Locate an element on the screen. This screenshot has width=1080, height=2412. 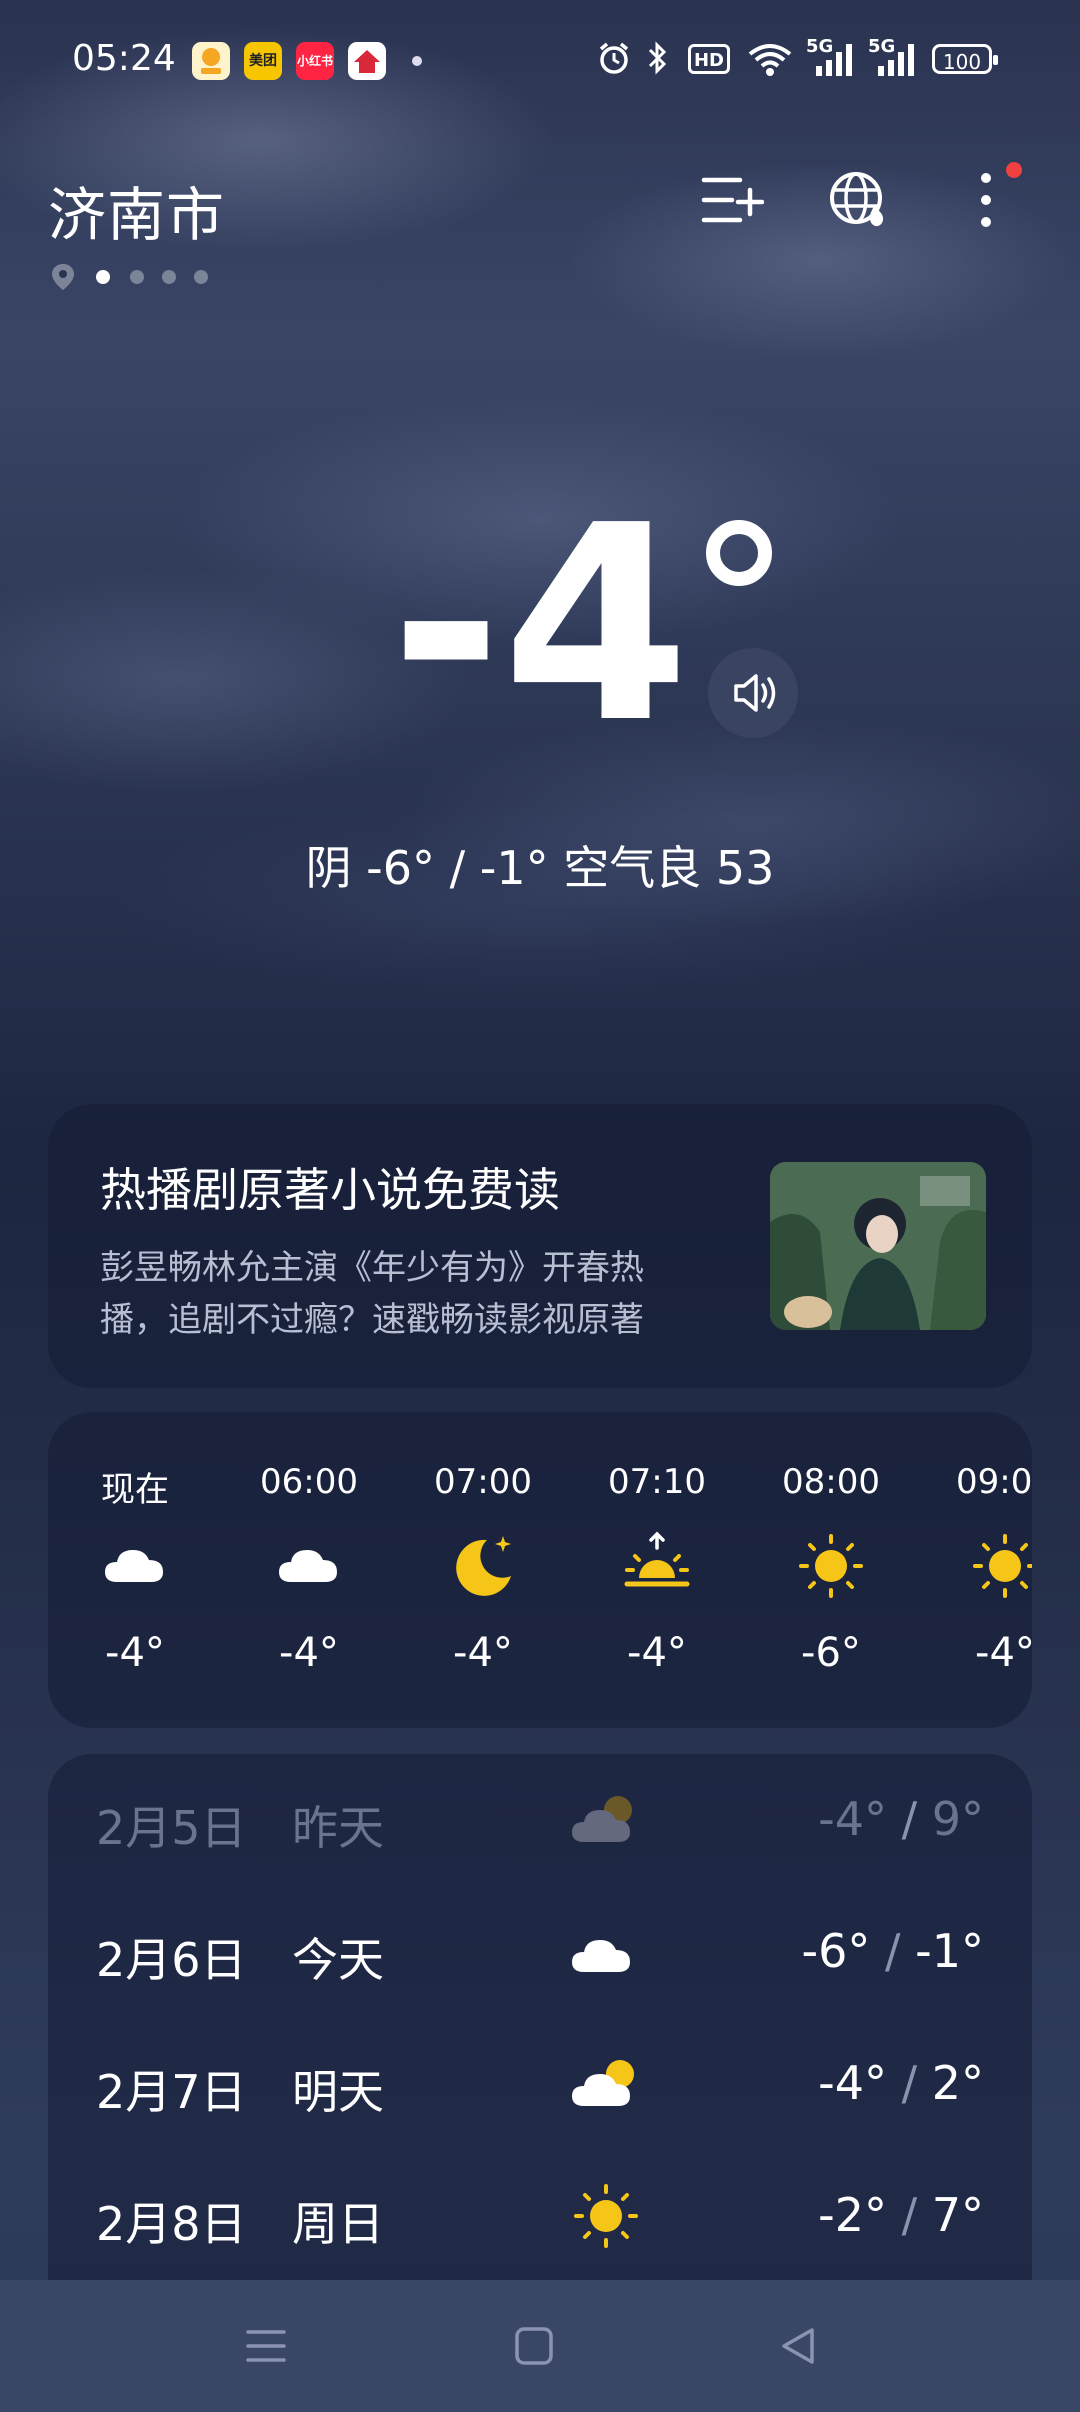
add-city-icon is located at coordinates (732, 200).